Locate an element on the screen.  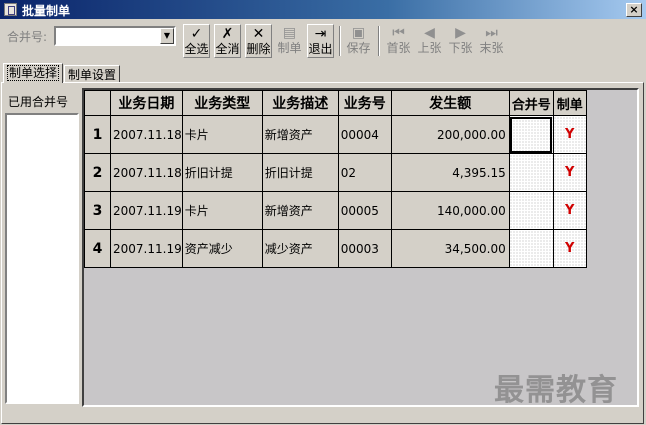
last-page-button: ⏭ 末张 is located at coordinates (491, 41).